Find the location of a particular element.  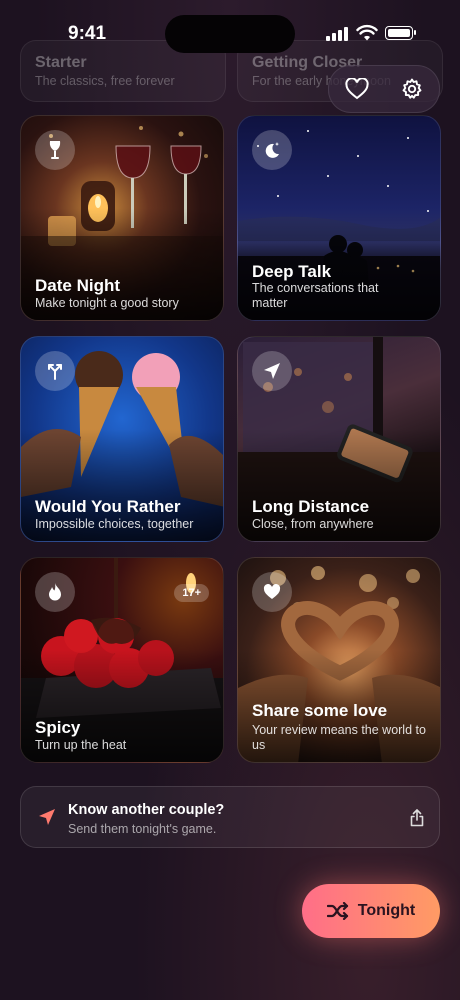

moon-stars-icon is located at coordinates (272, 150).